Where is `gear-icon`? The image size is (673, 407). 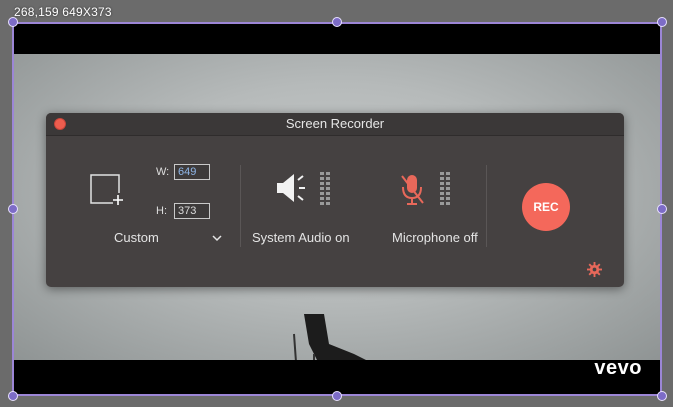
gear-icon is located at coordinates (594, 269).